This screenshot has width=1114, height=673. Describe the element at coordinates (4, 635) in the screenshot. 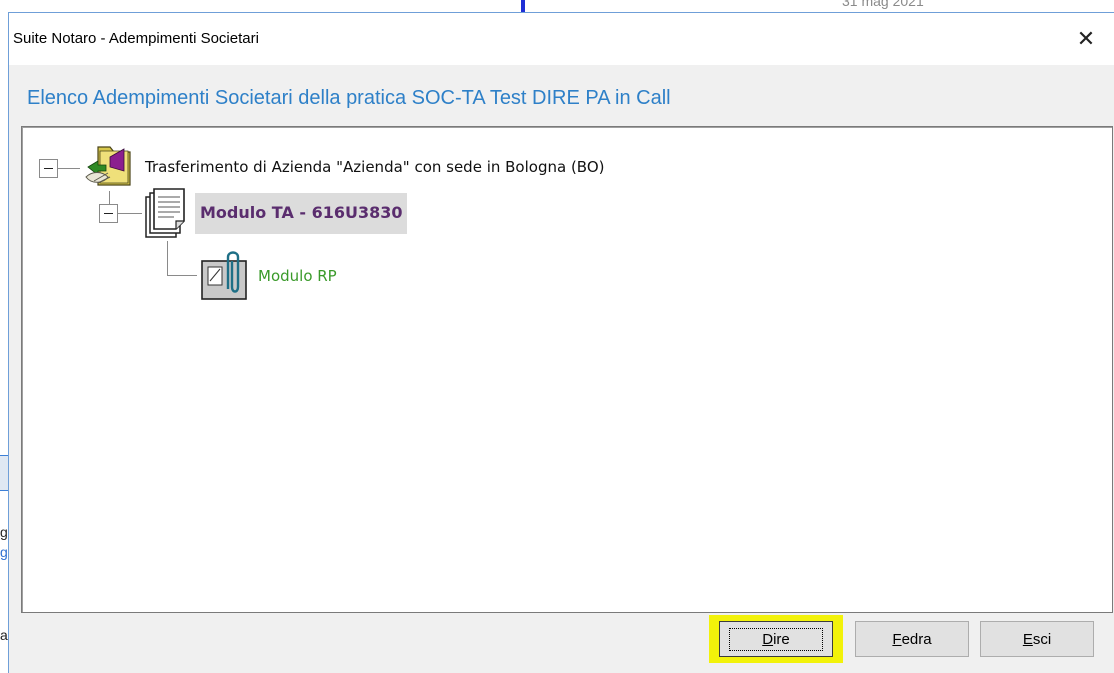

I see `background-left-text: a` at that location.